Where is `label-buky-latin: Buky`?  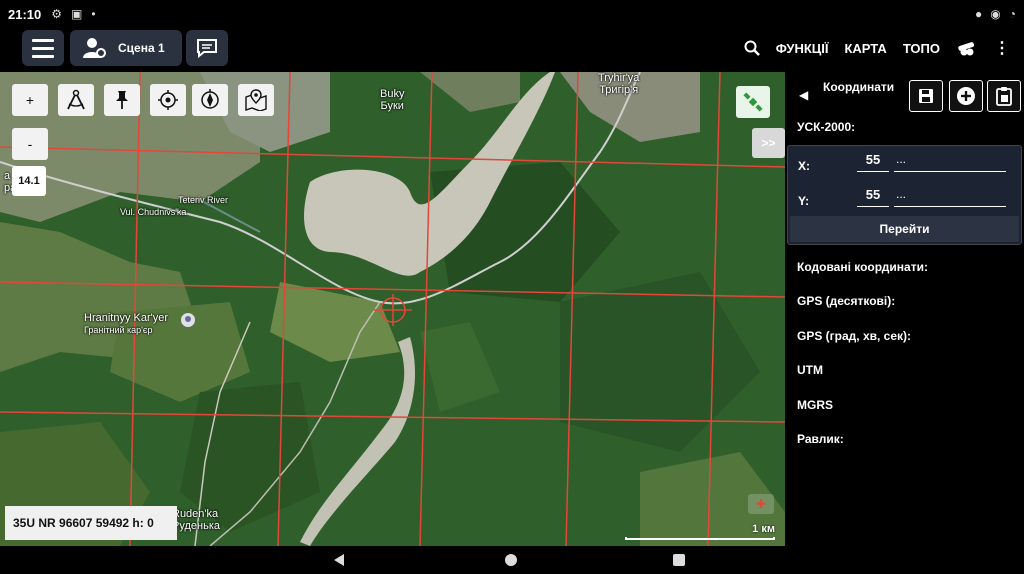 label-buky-latin: Buky is located at coordinates (392, 94).